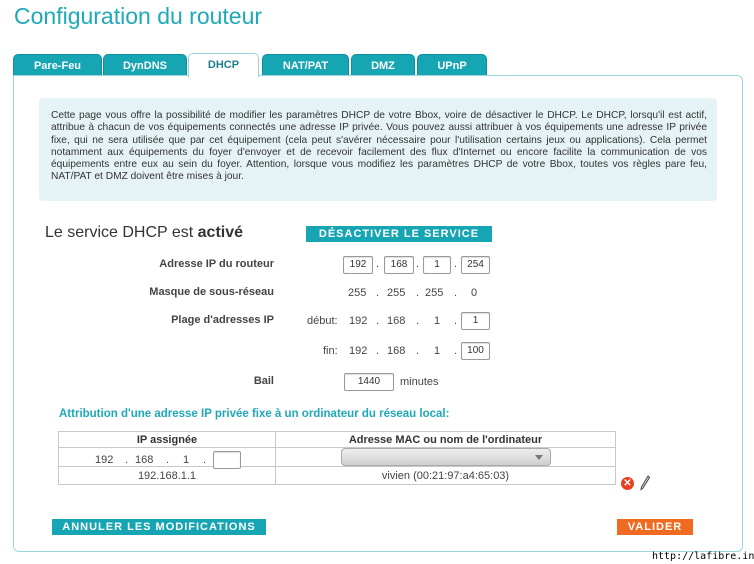 The height and width of the screenshot is (564, 754). What do you see at coordinates (330, 351) in the screenshot?
I see `range-end-label: fin:` at bounding box center [330, 351].